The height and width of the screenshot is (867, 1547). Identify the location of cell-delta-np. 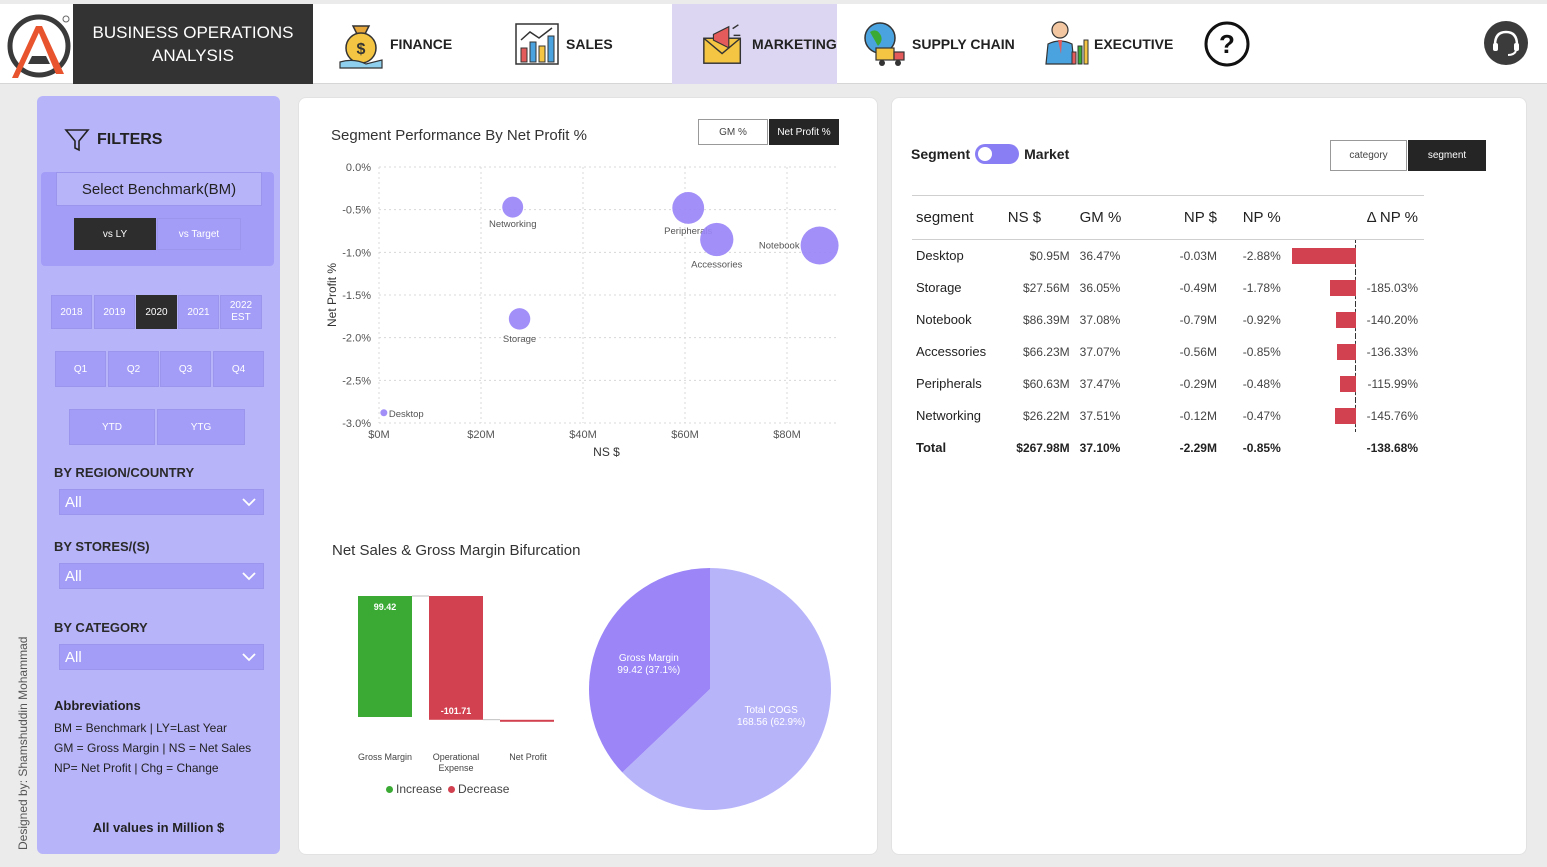
(1390, 256).